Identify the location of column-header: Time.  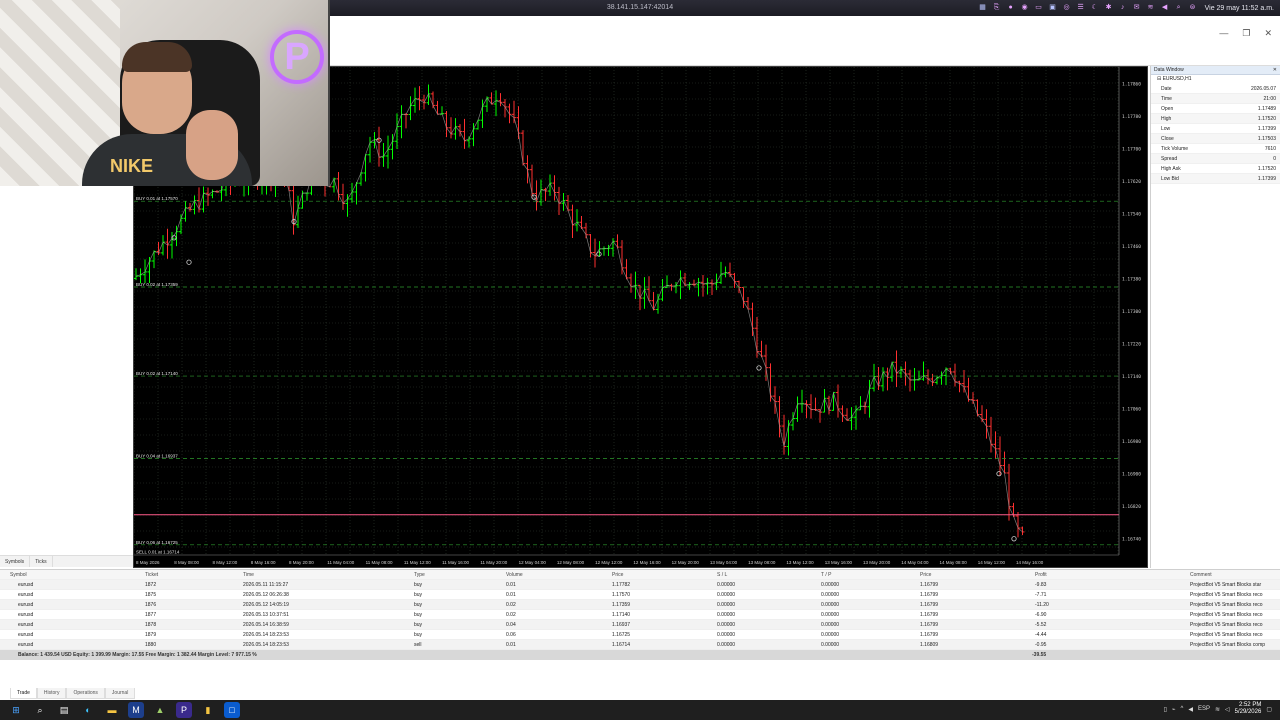
(248, 575).